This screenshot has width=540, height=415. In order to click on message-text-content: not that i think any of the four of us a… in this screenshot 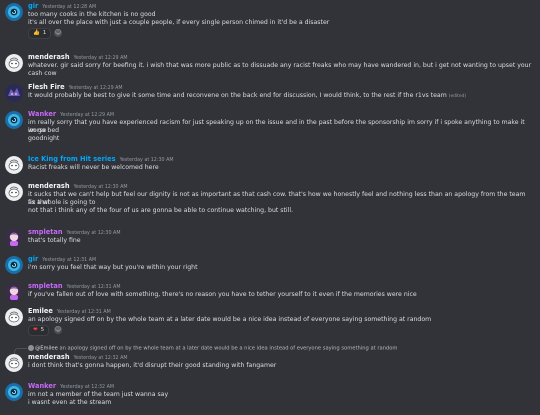, I will do `click(161, 210)`.